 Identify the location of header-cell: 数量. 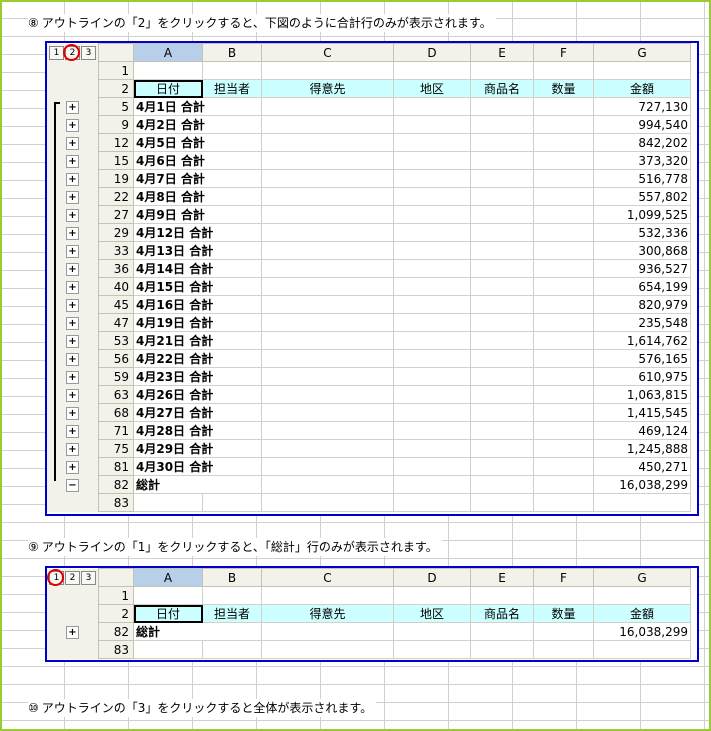
(563, 613).